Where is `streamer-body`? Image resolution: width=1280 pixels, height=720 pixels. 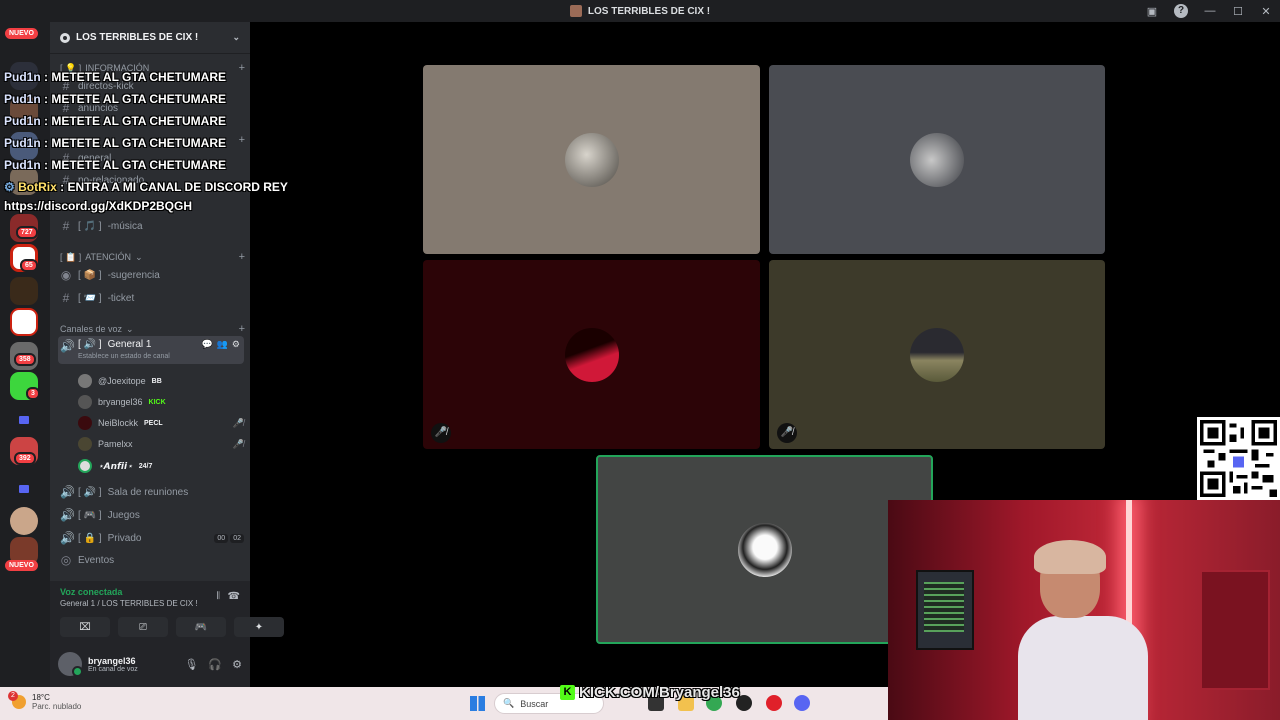 streamer-body is located at coordinates (1083, 668).